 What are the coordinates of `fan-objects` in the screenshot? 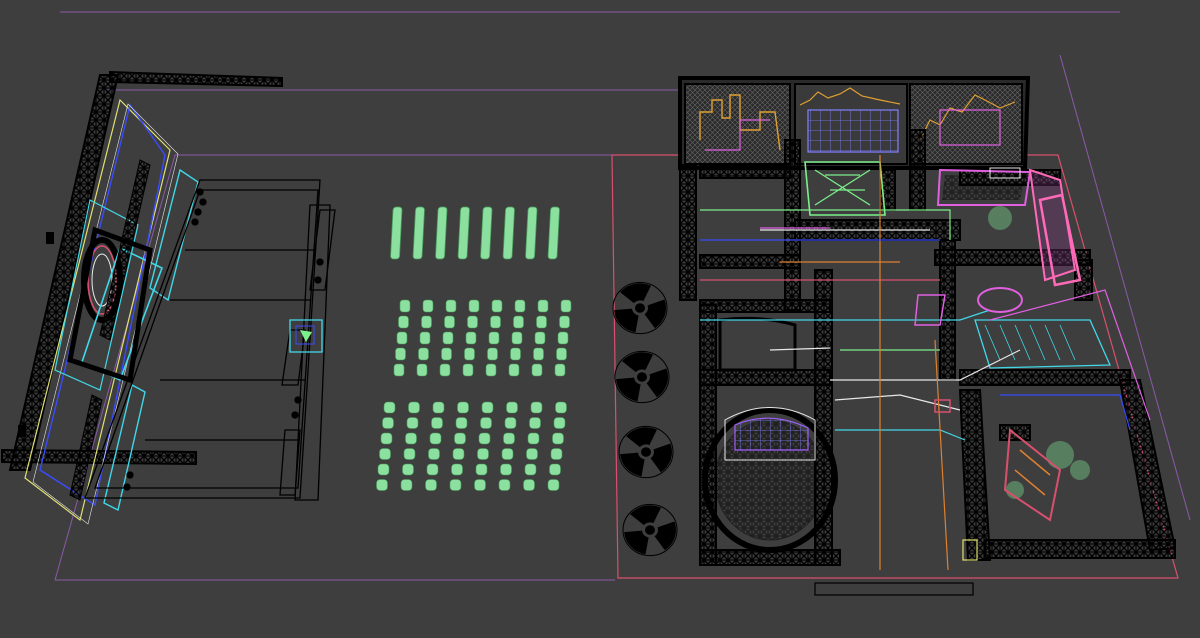 It's located at (645, 419).